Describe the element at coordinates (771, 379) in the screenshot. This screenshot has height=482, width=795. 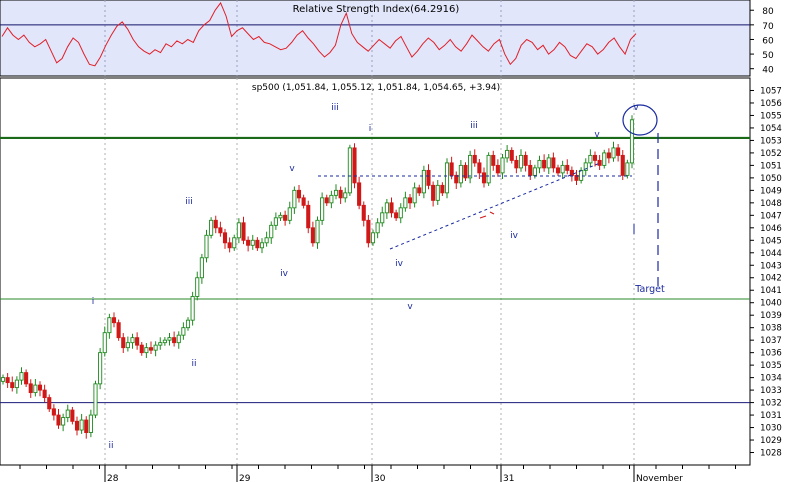
I see `price-tick-label: 1034` at that location.